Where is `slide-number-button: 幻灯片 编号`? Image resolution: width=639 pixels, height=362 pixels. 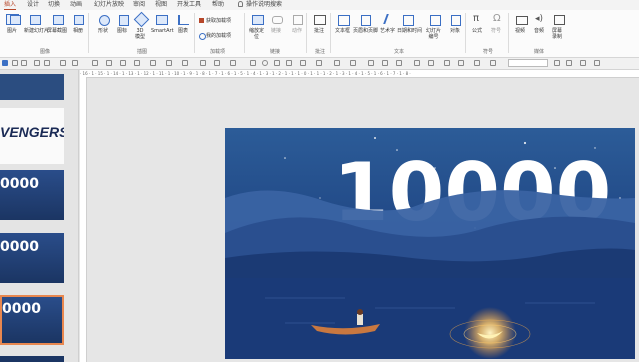
slide-number-button: 幻灯片 编号 is located at coordinates (433, 34).